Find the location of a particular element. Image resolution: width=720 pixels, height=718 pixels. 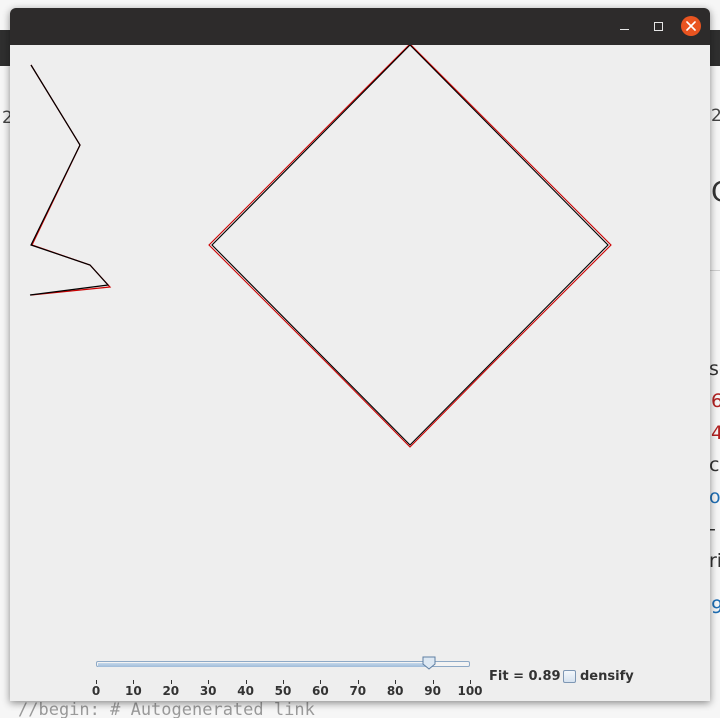

close-button is located at coordinates (691, 26).